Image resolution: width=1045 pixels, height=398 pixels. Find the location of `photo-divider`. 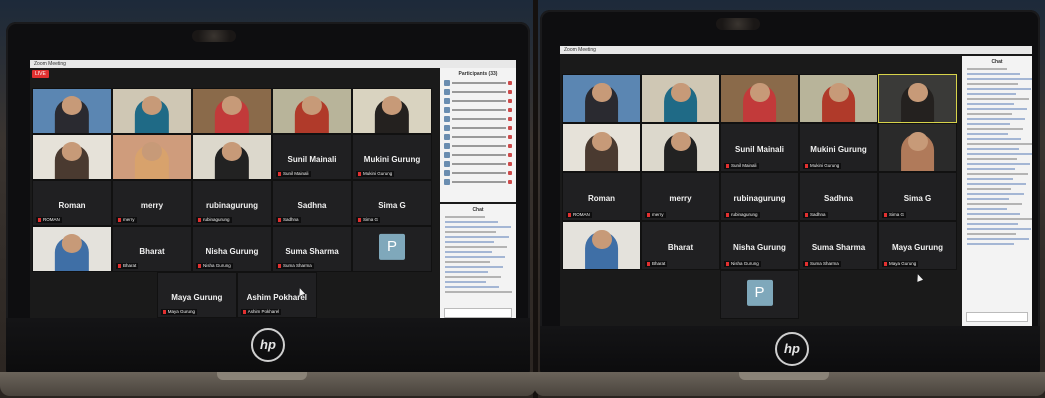

photo-divider is located at coordinates (535, 199).